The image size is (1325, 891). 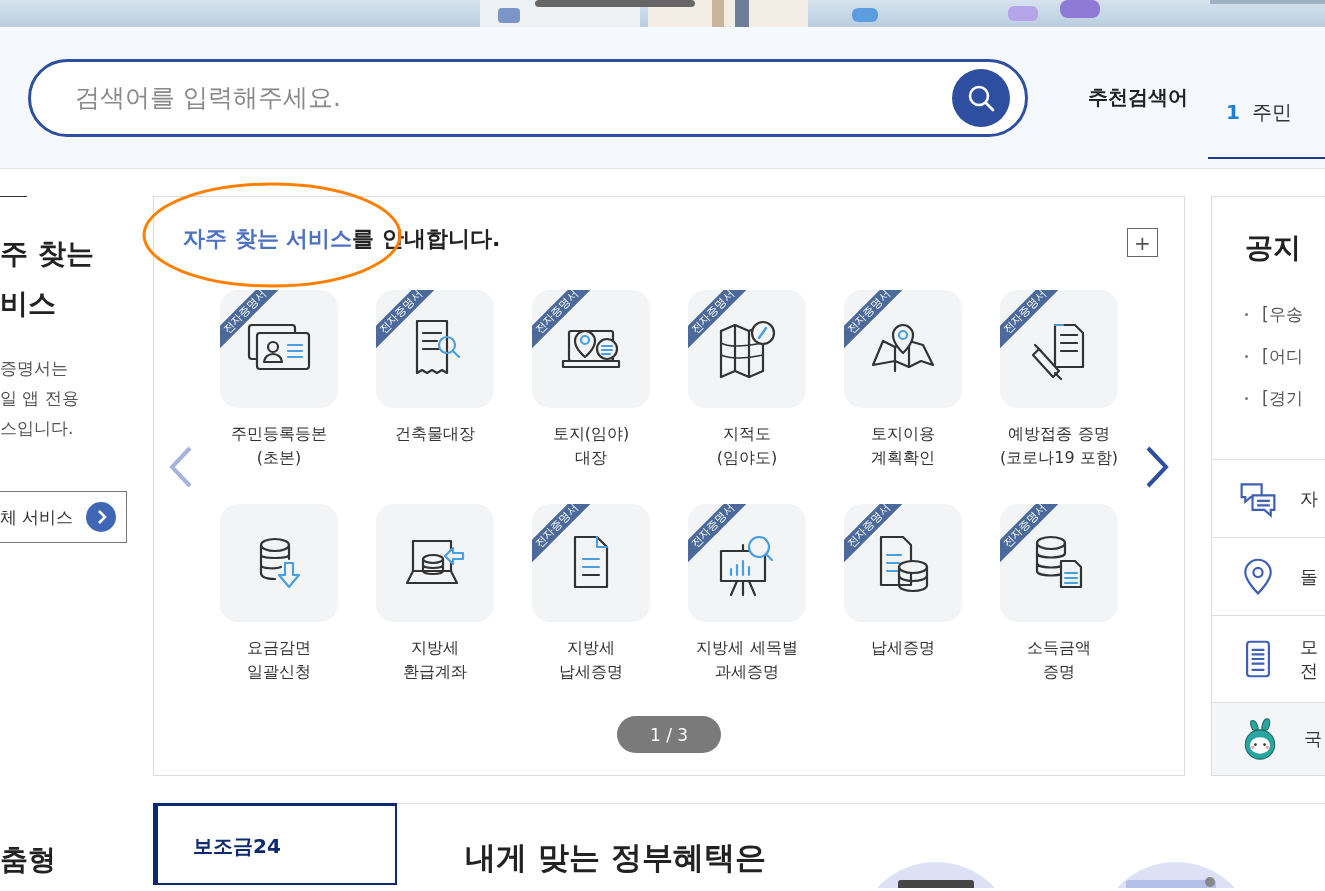 I want to click on keyword-text: 주민, so click(x=1271, y=112).